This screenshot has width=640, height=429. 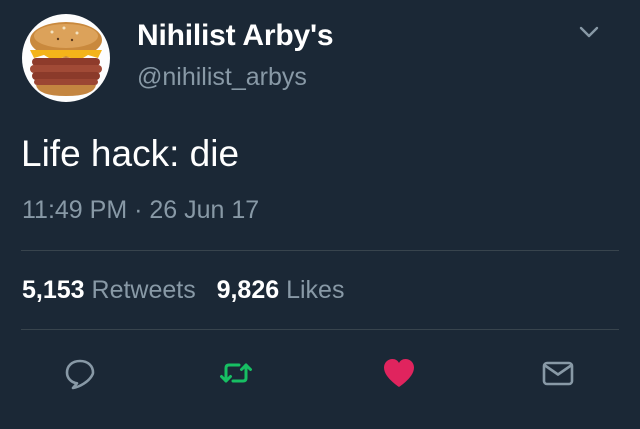 I want to click on reply-icon, so click(x=80, y=374).